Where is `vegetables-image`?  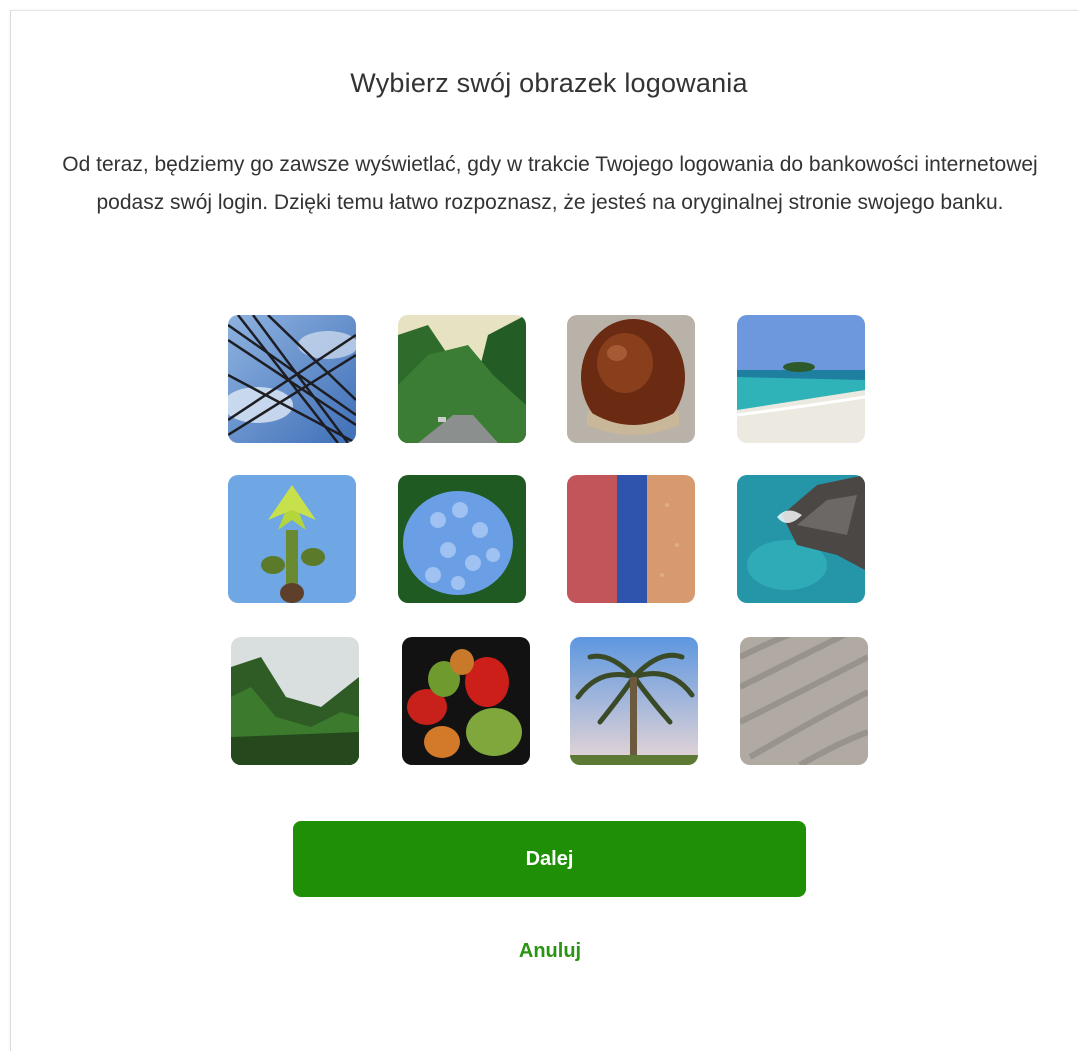 vegetables-image is located at coordinates (466, 701).